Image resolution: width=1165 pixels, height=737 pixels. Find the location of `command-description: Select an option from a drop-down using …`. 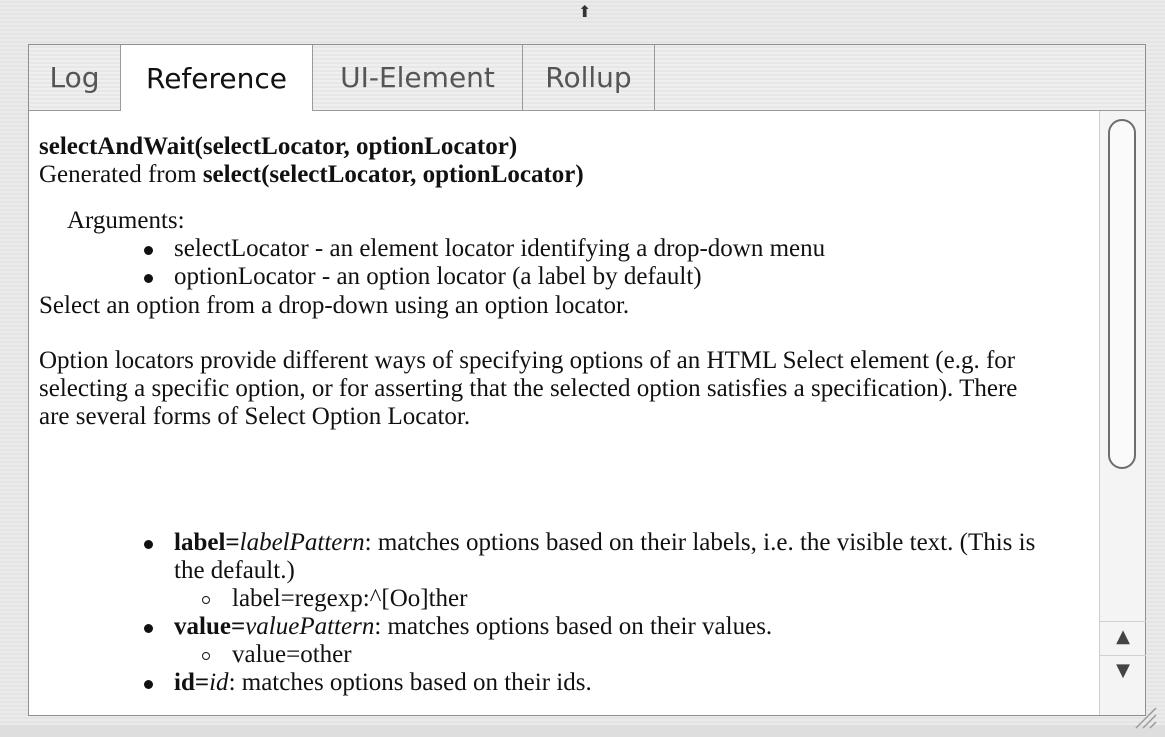

command-description: Select an option from a drop-down using … is located at coordinates (334, 305).